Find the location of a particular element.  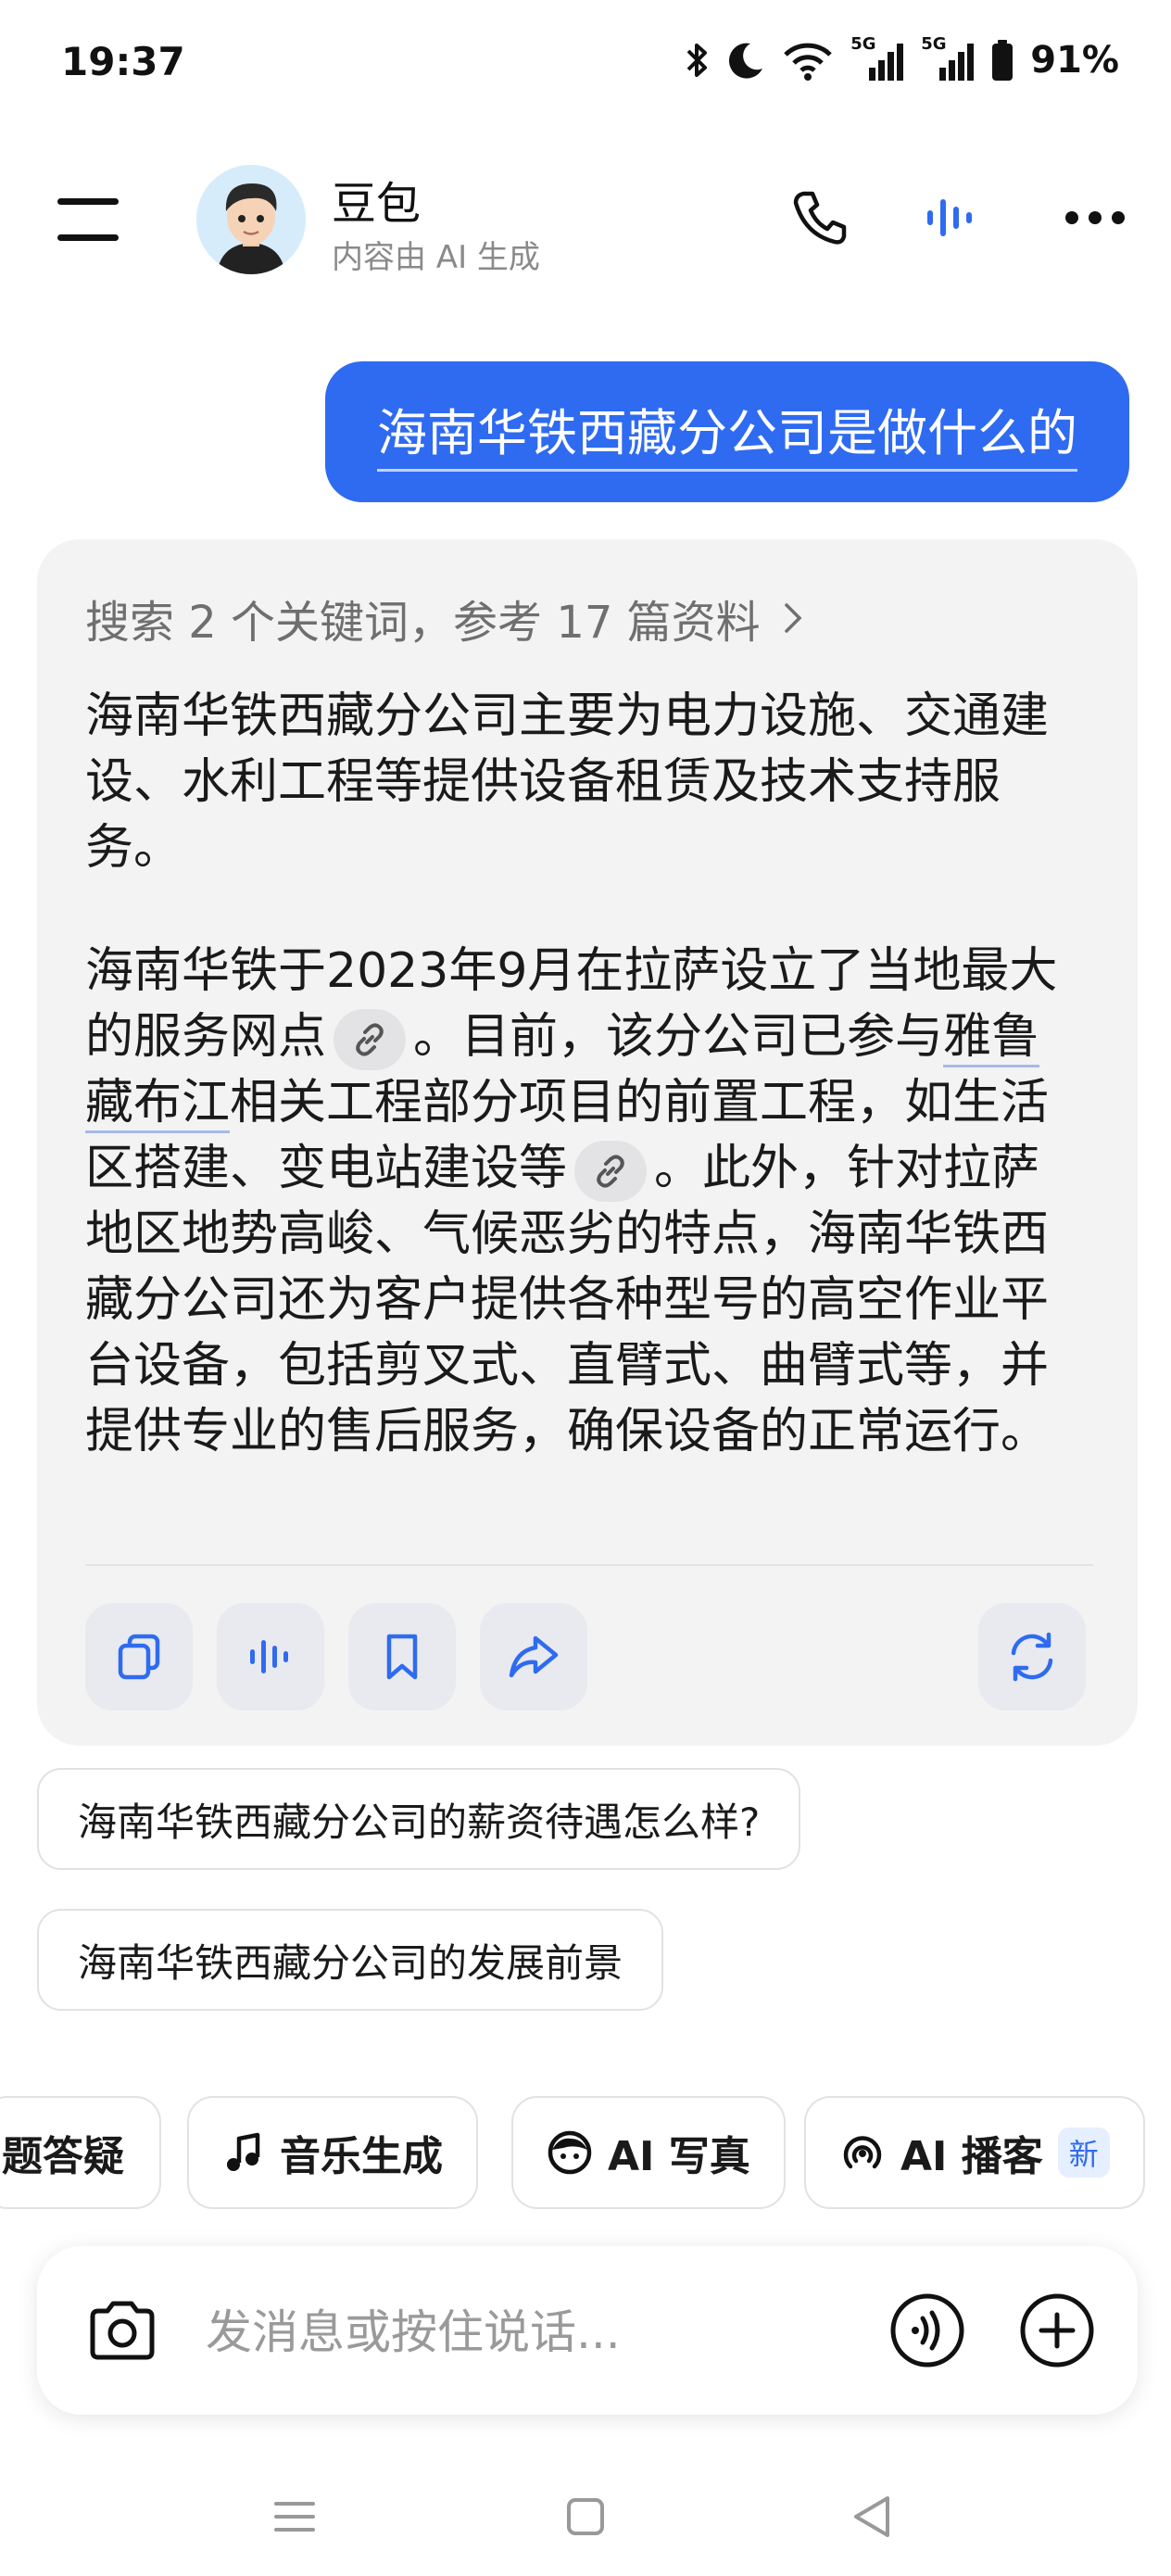

plus-icon is located at coordinates (1057, 2330).